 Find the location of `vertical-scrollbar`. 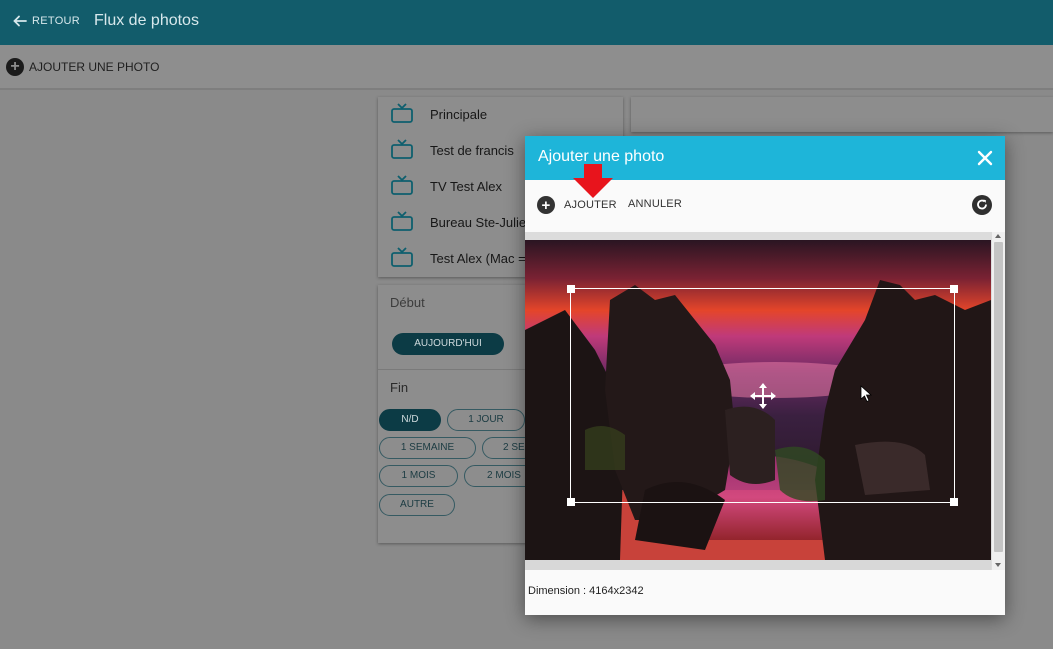

vertical-scrollbar is located at coordinates (998, 401).